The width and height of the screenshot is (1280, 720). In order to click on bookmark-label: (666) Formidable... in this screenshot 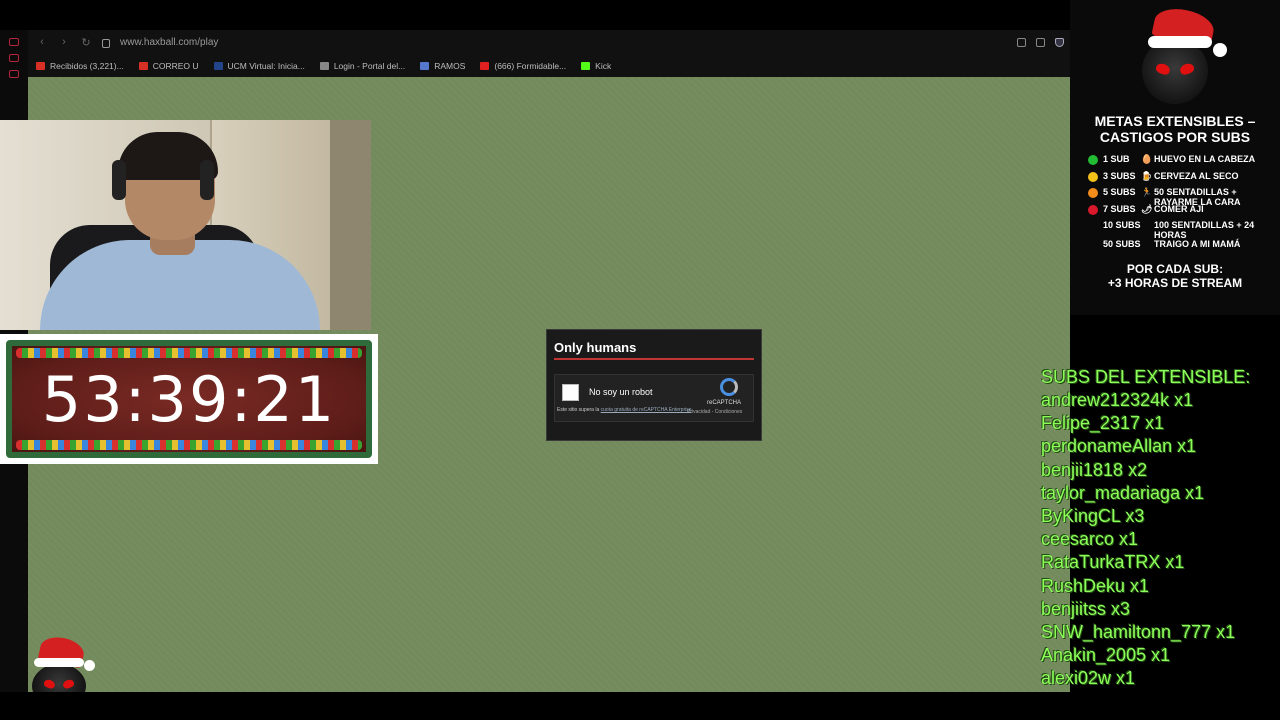, I will do `click(530, 66)`.